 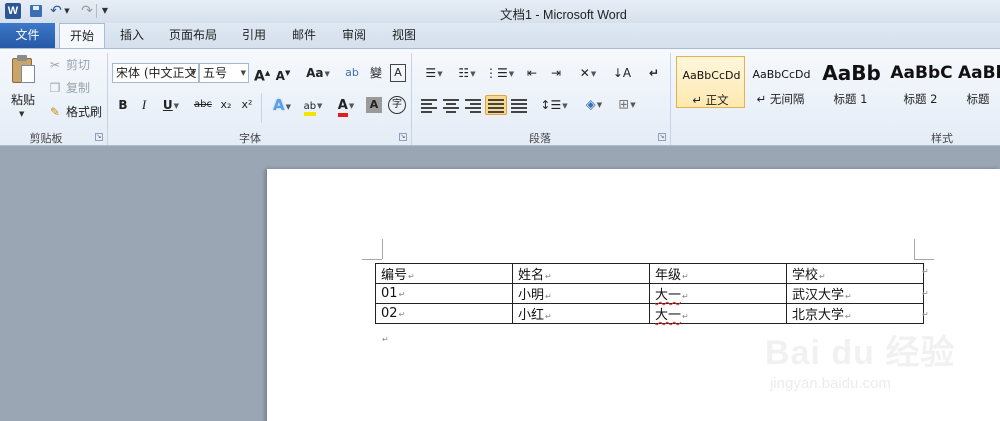 What do you see at coordinates (374, 105) in the screenshot?
I see `char-shading-button: A` at bounding box center [374, 105].